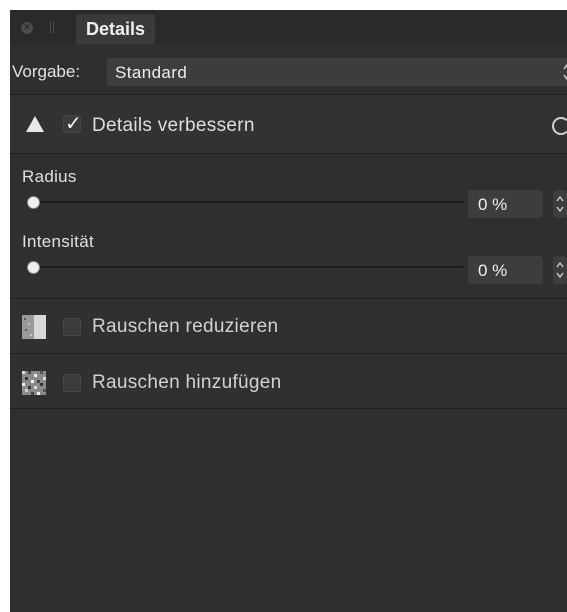 The image size is (567, 612). I want to click on preset-row: Vorgabe: Standard, so click(288, 72).